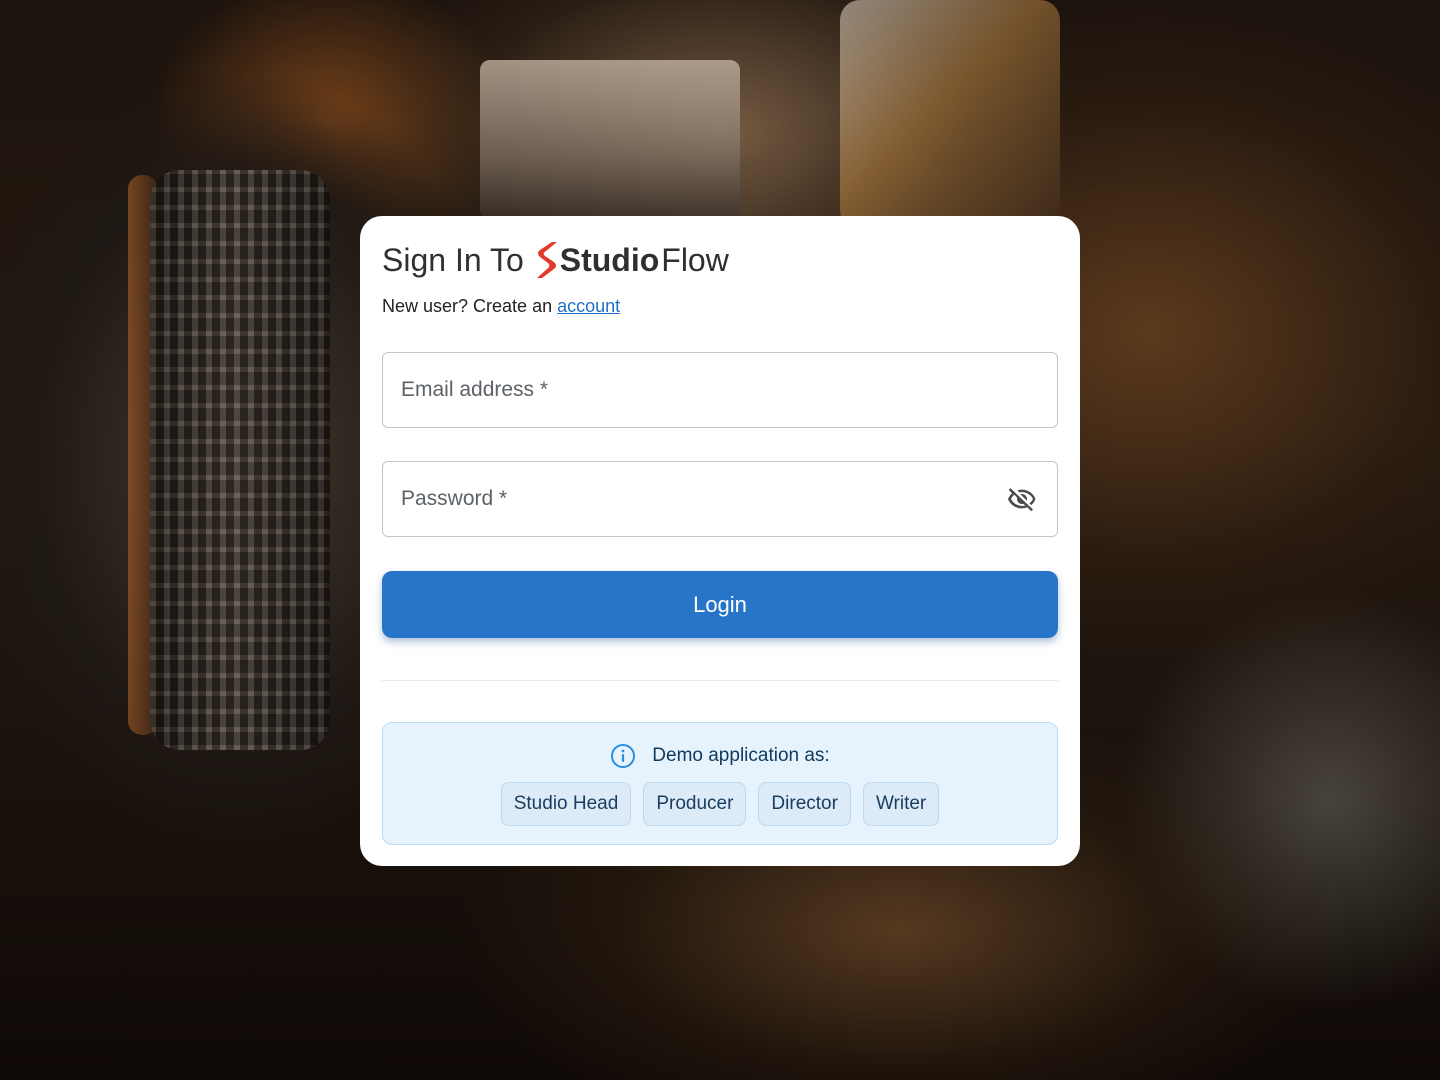  I want to click on signup-prompt: New user? Create an account, so click(501, 306).